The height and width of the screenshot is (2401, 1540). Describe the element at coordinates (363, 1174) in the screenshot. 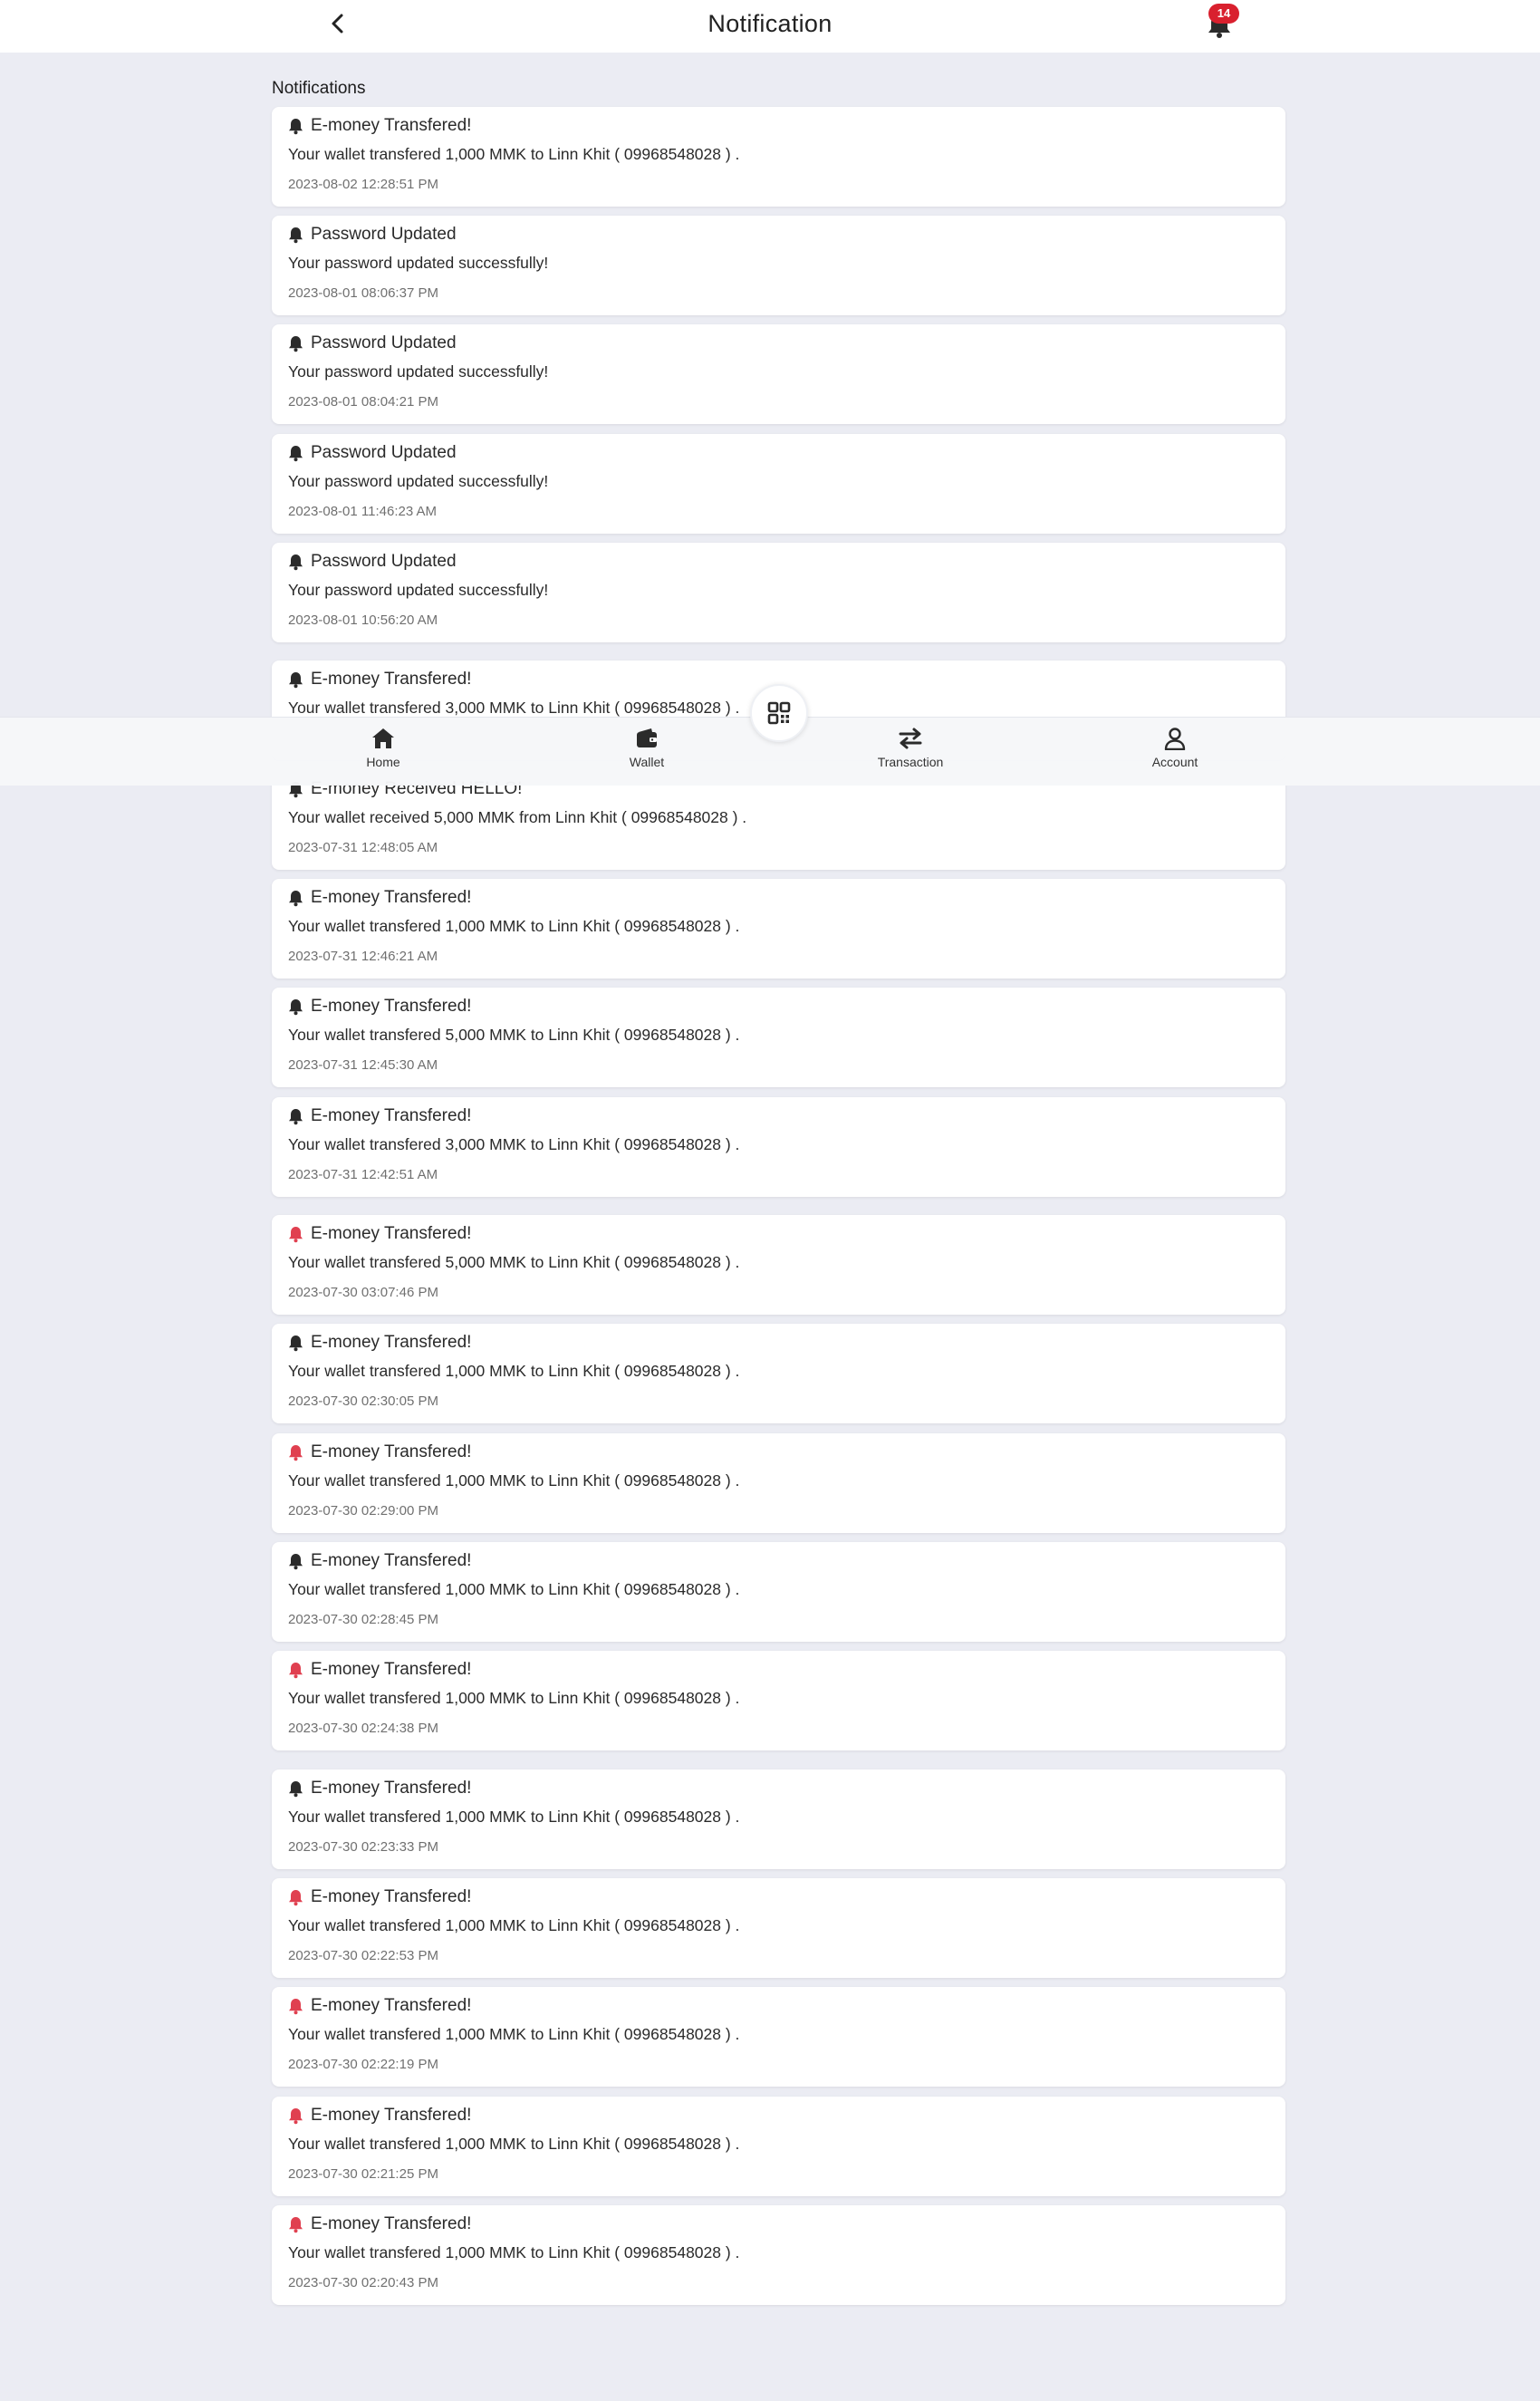

I see `notification-timestamp: 2023-07-31 12:42:51 AM` at that location.